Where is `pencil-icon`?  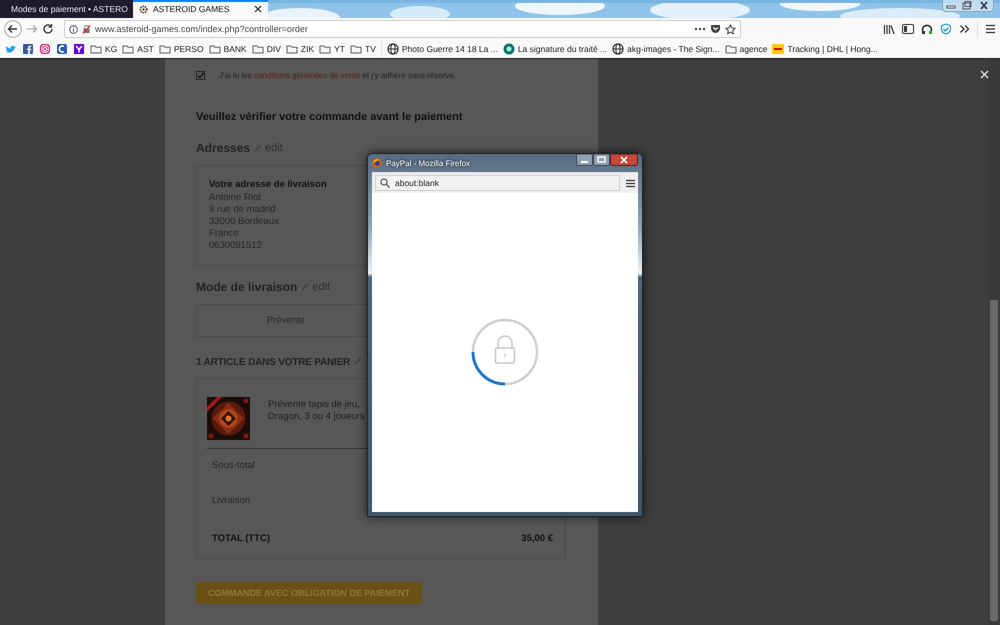 pencil-icon is located at coordinates (358, 361).